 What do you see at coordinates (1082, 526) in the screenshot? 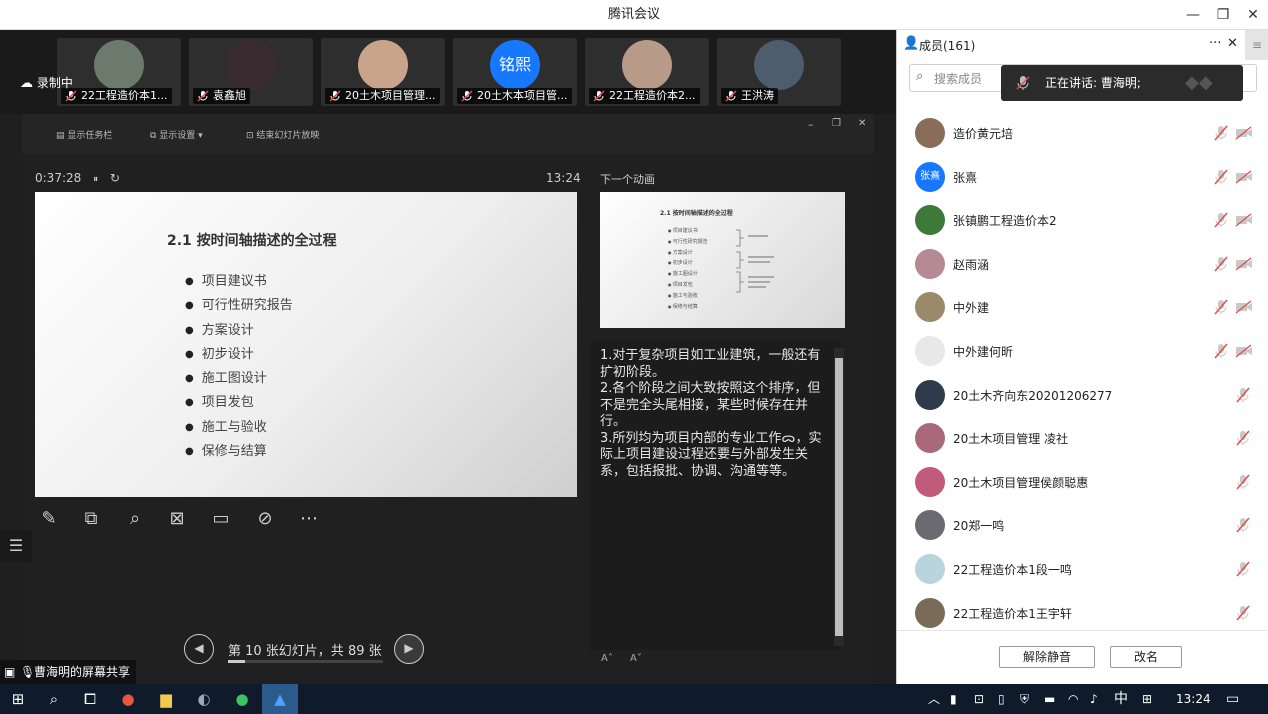
I see `member-row: 20郑一鸣` at bounding box center [1082, 526].